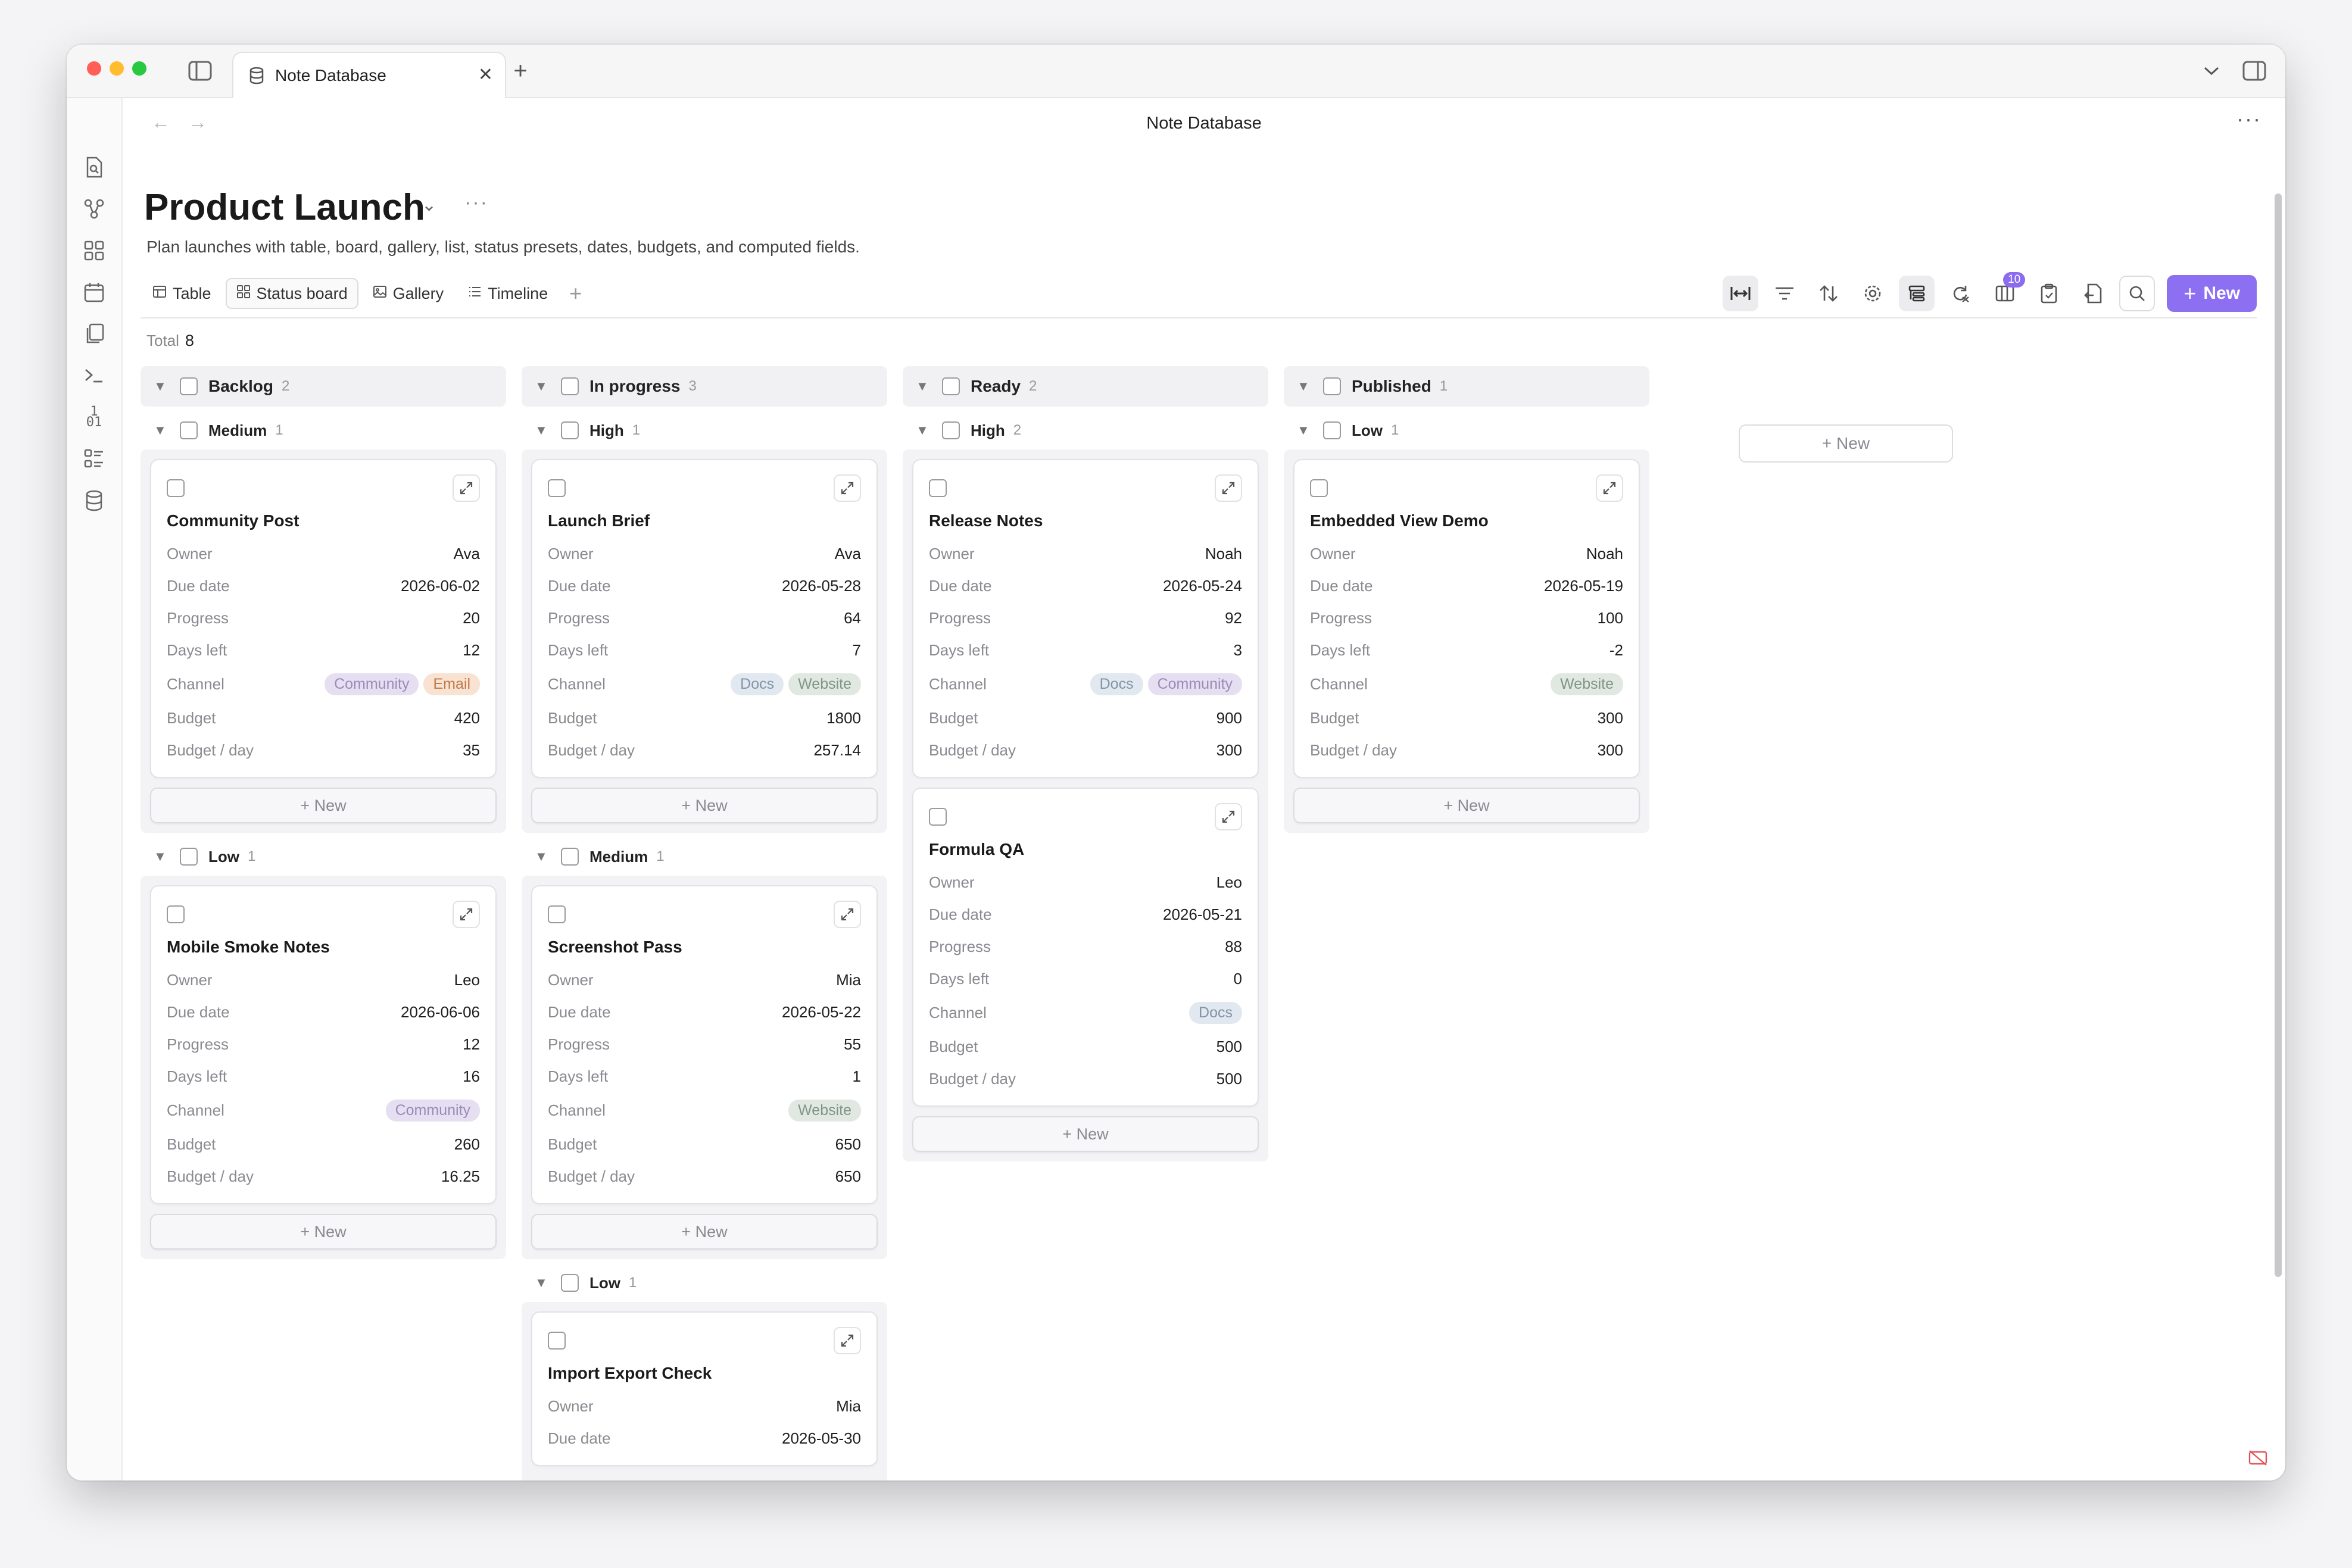 This screenshot has height=1568, width=2352. What do you see at coordinates (520, 71) in the screenshot?
I see `new-tab-icon: +` at bounding box center [520, 71].